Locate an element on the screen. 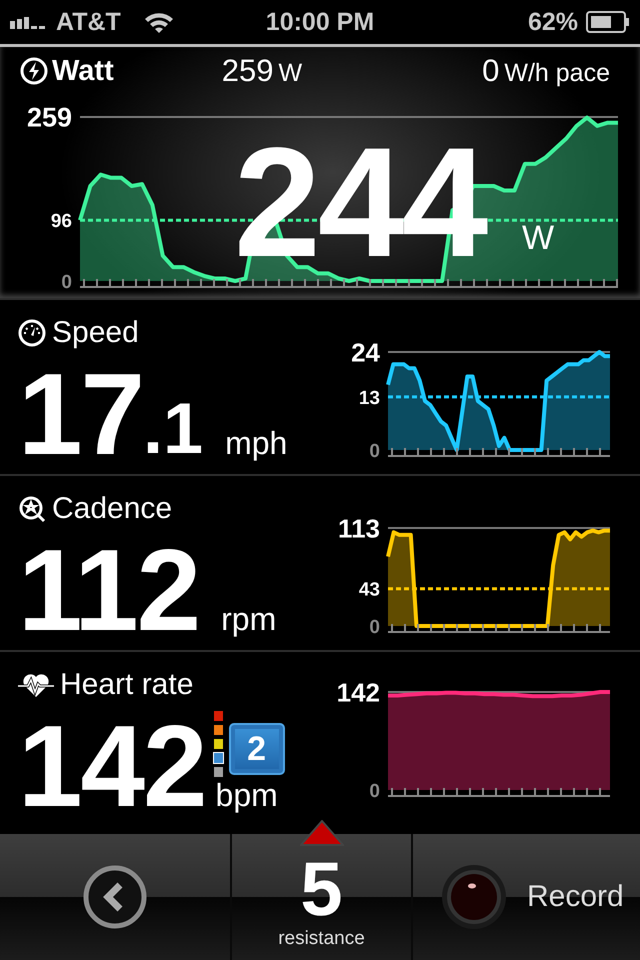 Image resolution: width=640 pixels, height=960 pixels. tick-label: 43 is located at coordinates (369, 590).